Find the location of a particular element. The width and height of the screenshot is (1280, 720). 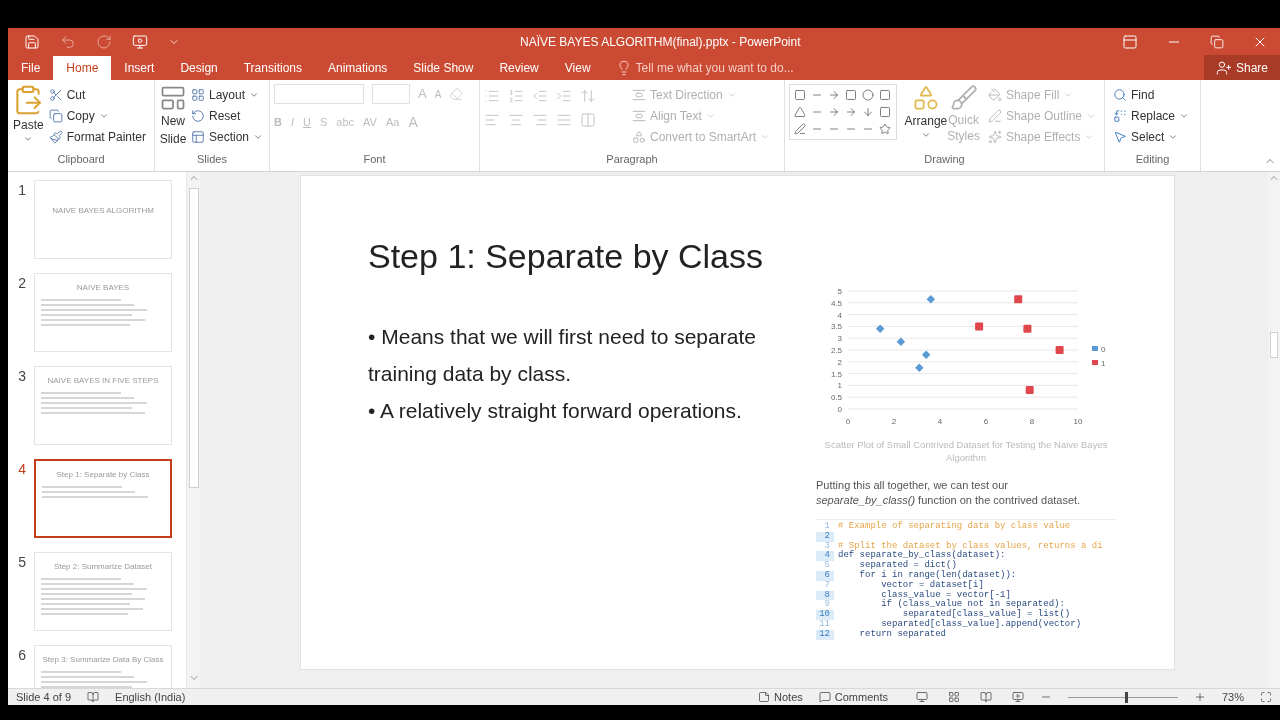

code-line: # Example of separating data by class value is located at coordinates (954, 527).